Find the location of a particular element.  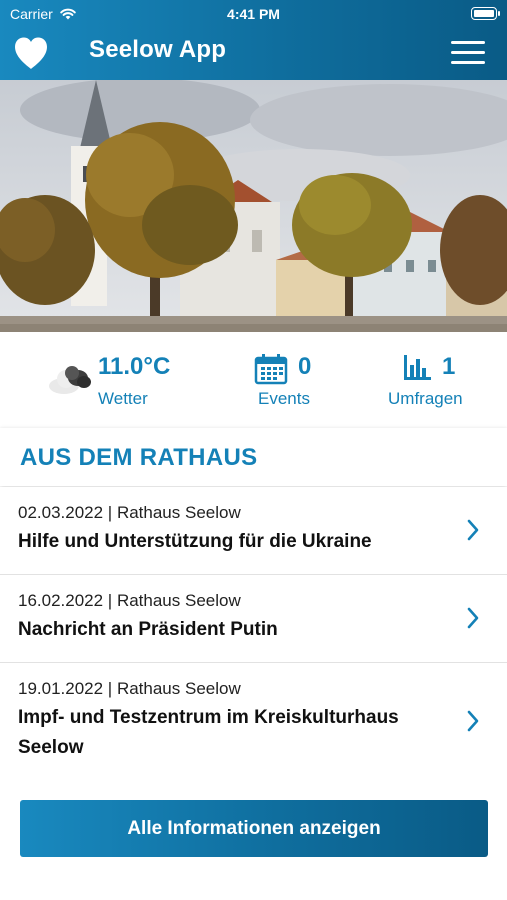

weather-label: Wetter is located at coordinates (123, 399).